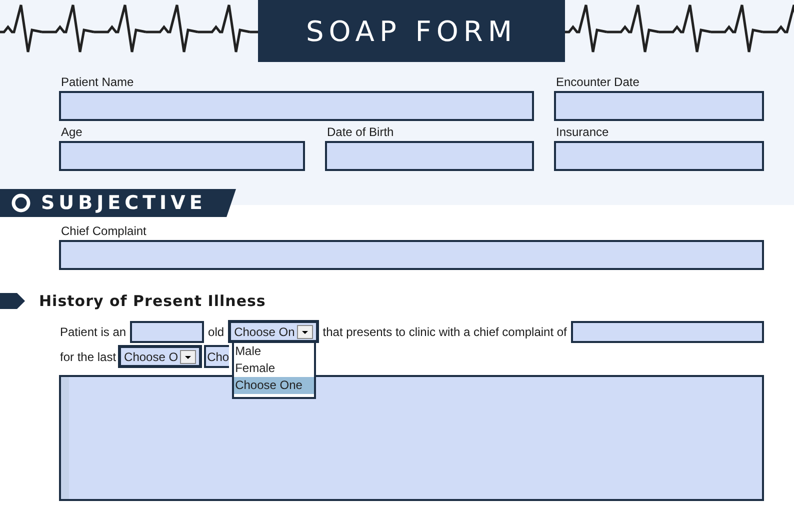 This screenshot has height=530, width=794. I want to click on circle-icon, so click(21, 203).